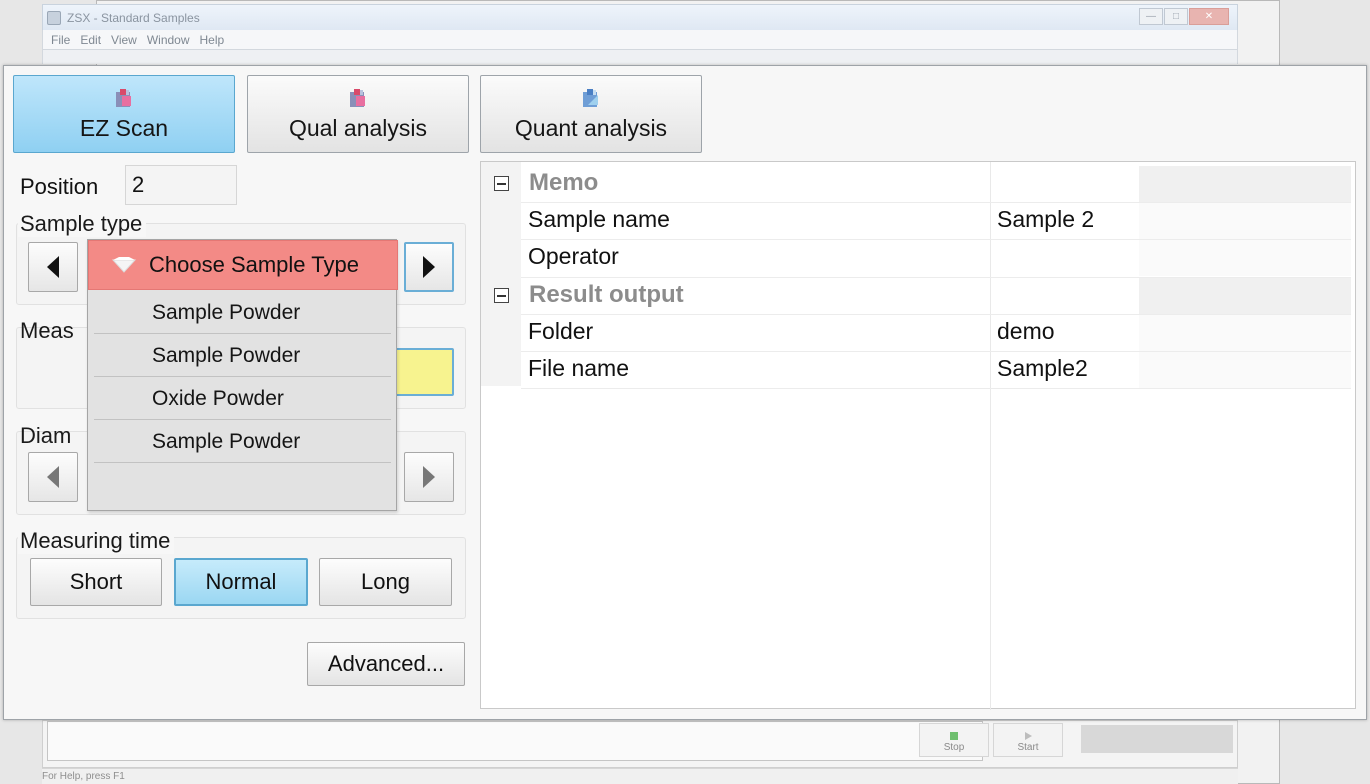 The height and width of the screenshot is (784, 1370). What do you see at coordinates (46, 435) in the screenshot?
I see `diameter-label: Diam` at bounding box center [46, 435].